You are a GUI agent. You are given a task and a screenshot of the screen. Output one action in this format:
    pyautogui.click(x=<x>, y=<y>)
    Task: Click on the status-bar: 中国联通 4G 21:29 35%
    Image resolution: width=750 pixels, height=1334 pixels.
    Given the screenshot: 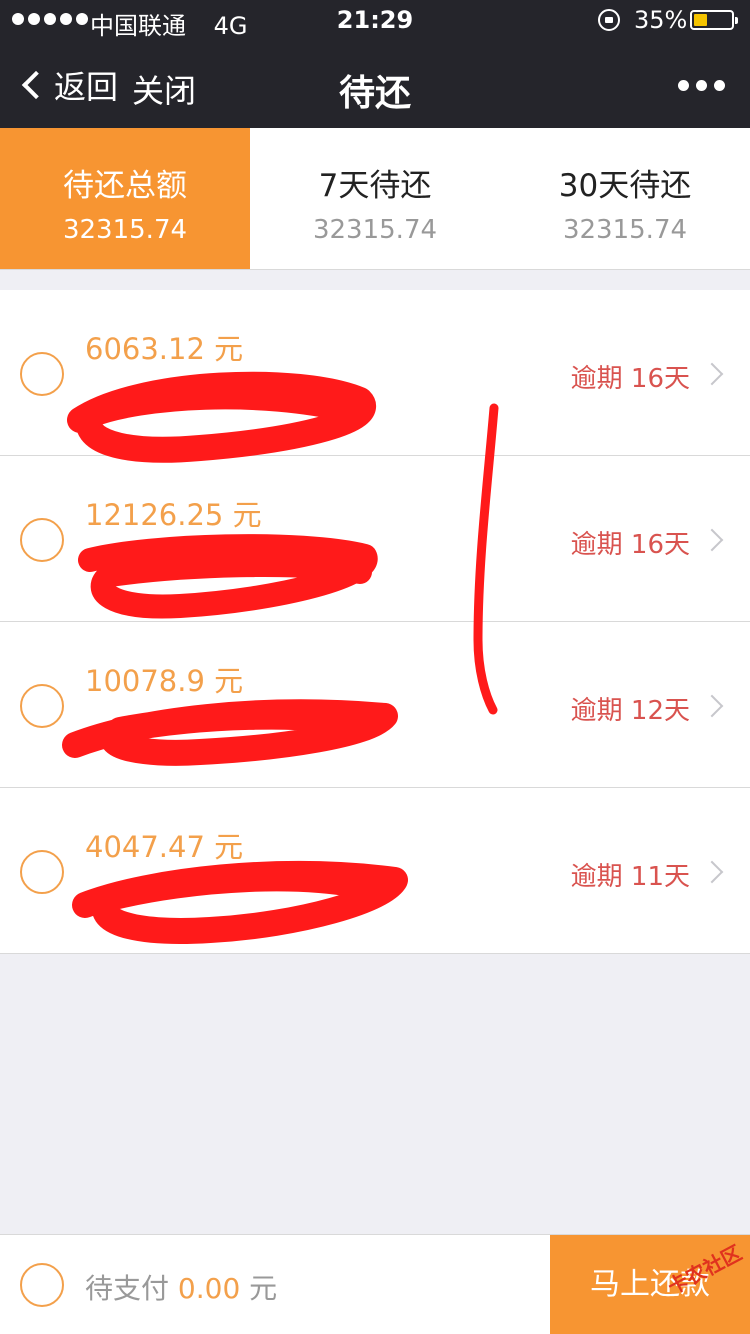 What is the action you would take?
    pyautogui.click(x=375, y=20)
    